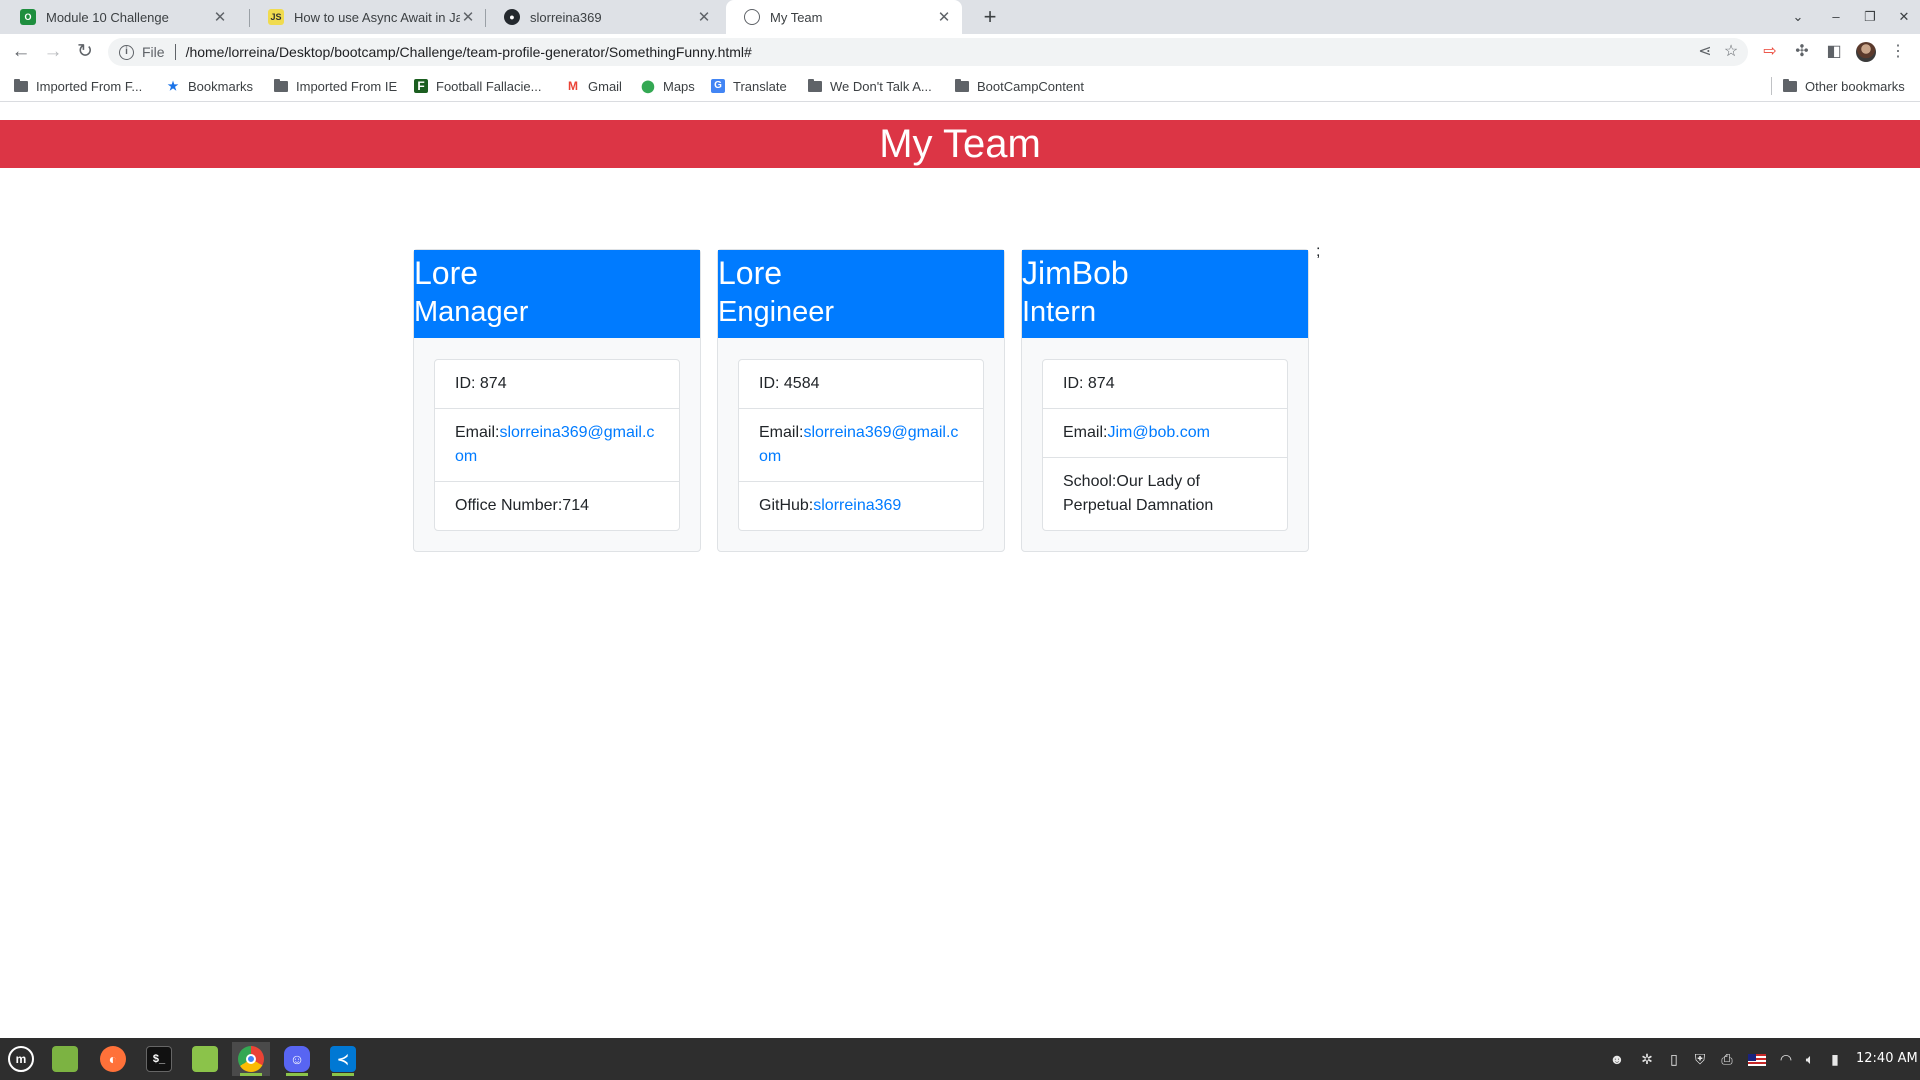 The height and width of the screenshot is (1080, 1920). I want to click on bookmark-label: Bookmarks, so click(221, 86).